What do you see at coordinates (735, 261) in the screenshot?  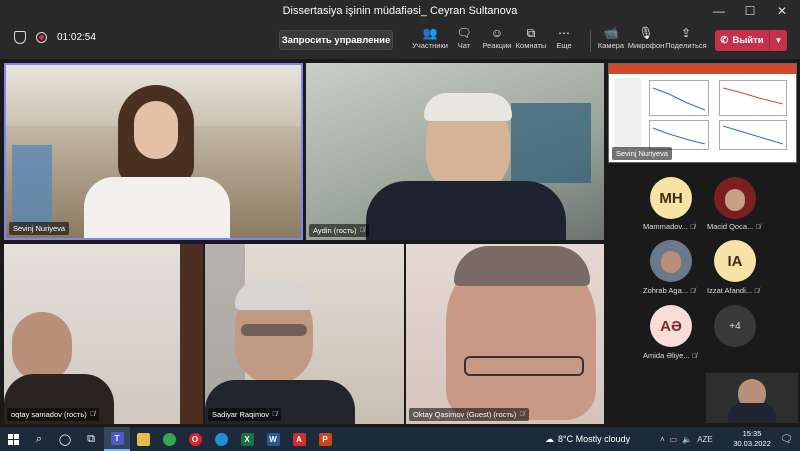 I see `avatar: IA` at bounding box center [735, 261].